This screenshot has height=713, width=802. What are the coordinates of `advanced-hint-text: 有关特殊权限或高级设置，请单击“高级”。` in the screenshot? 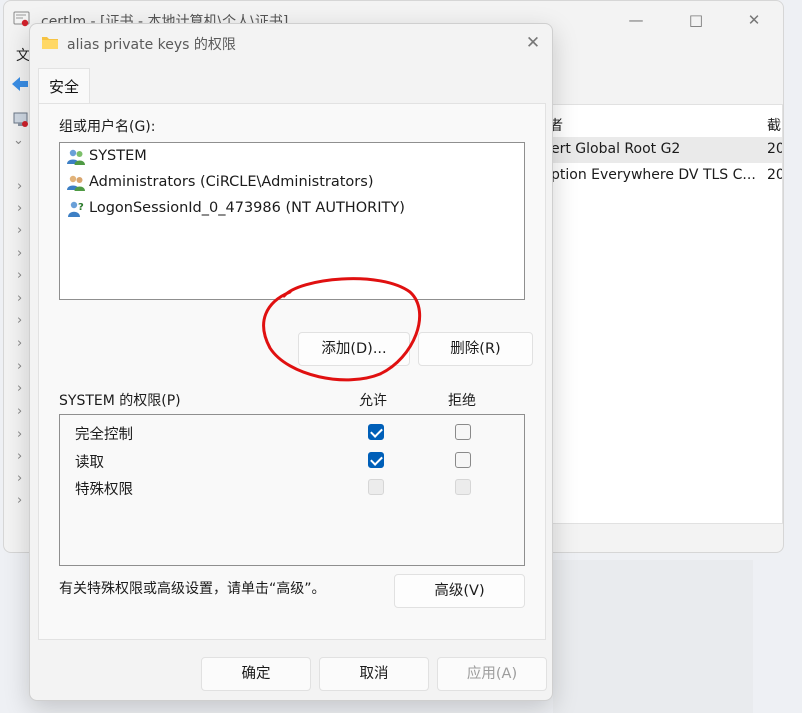 It's located at (192, 589).